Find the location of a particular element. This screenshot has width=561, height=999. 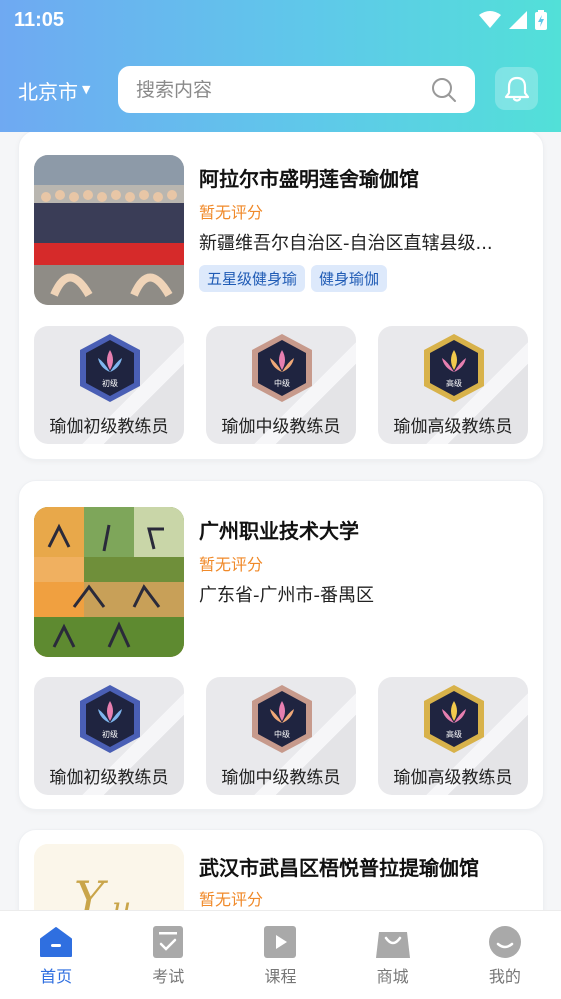

search-row: 北京市 ▼ is located at coordinates (280, 90).